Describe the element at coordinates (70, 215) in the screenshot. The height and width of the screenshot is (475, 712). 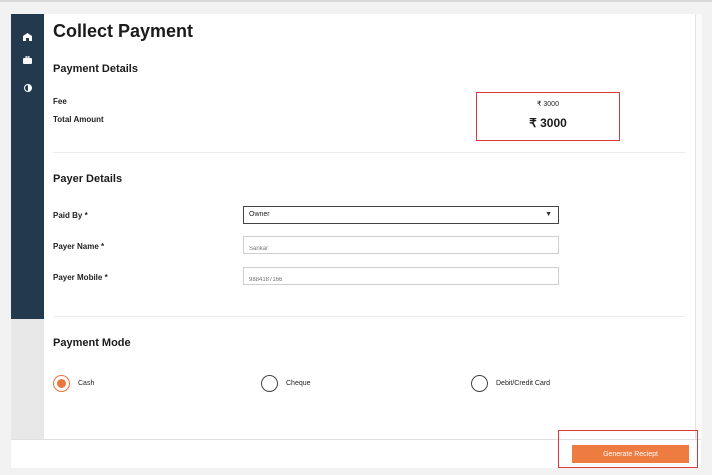
I see `paid-by-label: Paid By *` at that location.